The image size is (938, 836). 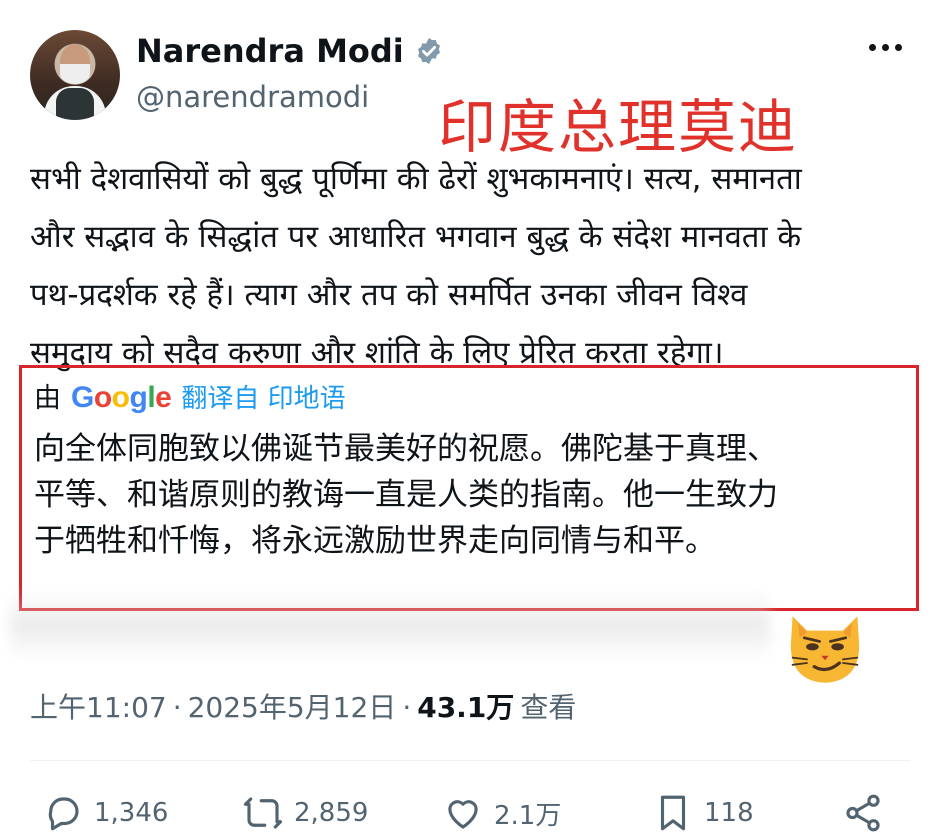 What do you see at coordinates (390, 625) in the screenshot?
I see `blurred-area` at bounding box center [390, 625].